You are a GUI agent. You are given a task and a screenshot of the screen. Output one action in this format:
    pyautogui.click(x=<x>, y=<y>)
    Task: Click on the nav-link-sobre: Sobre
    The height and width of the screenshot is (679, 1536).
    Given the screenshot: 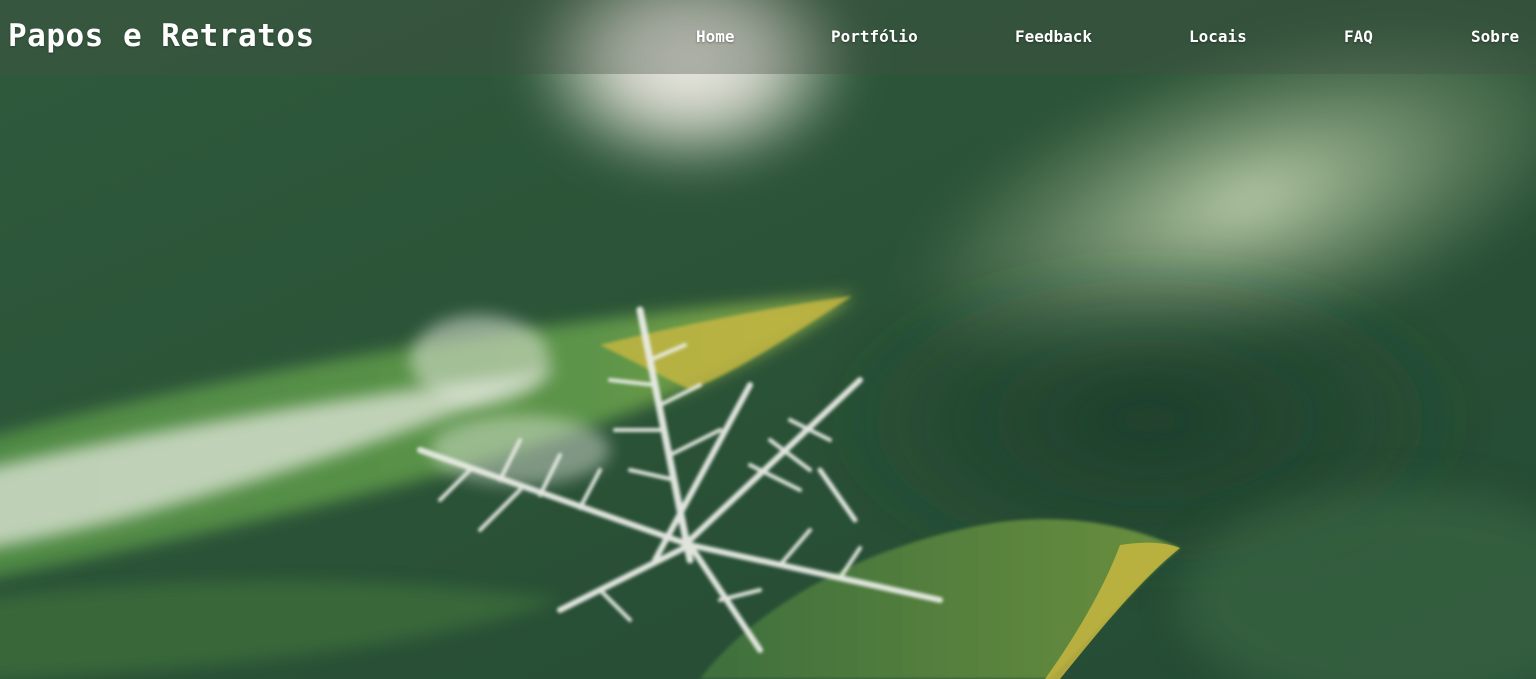 What is the action you would take?
    pyautogui.click(x=1495, y=37)
    